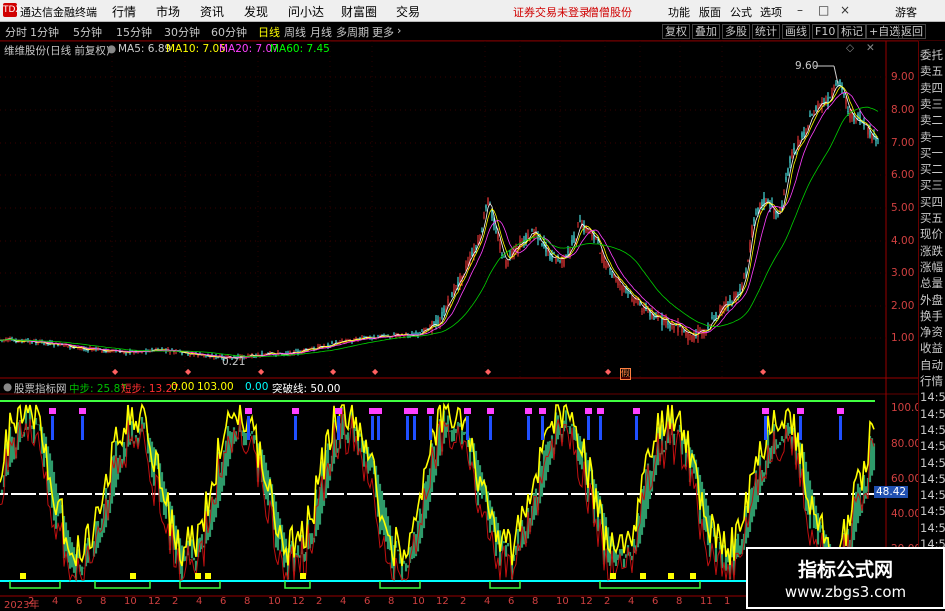 The image size is (945, 611). Describe the element at coordinates (932, 283) in the screenshot. I see `side-panel-item: 总量` at that location.